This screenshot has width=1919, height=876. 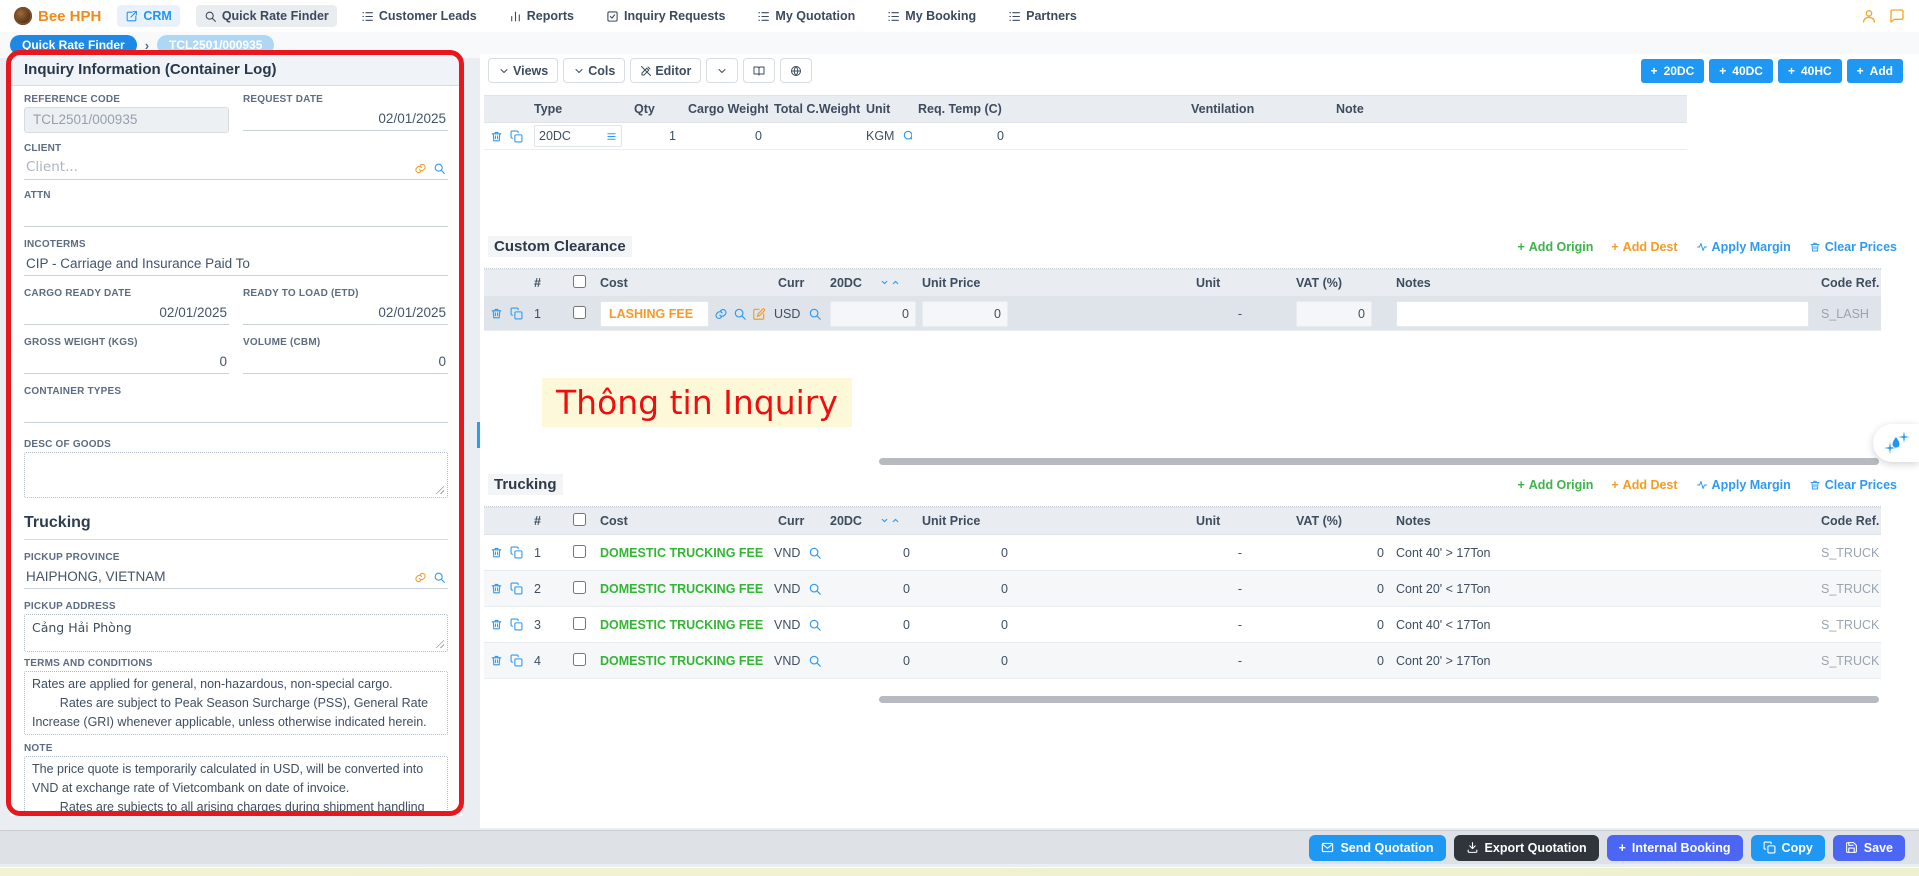 What do you see at coordinates (666, 70) in the screenshot?
I see `editor-button: Editor` at bounding box center [666, 70].